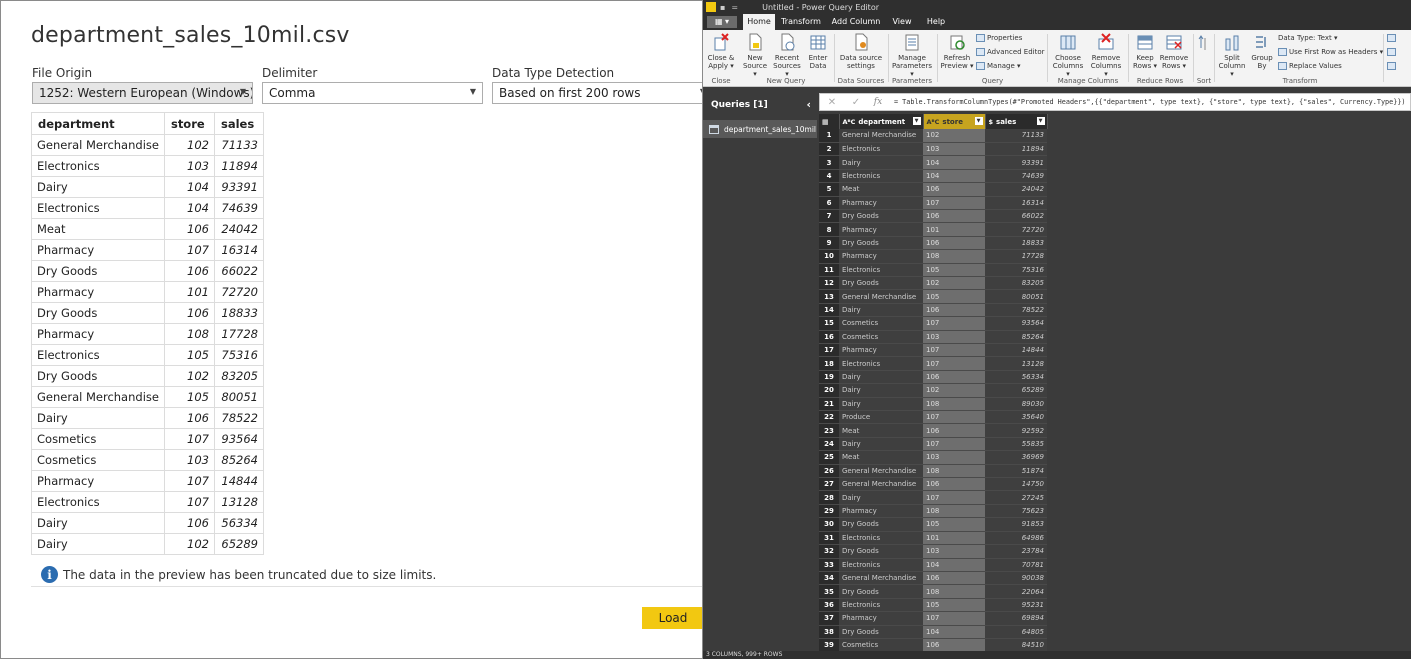 The height and width of the screenshot is (659, 1411). What do you see at coordinates (829, 444) in the screenshot?
I see `grid-row-number: 24` at bounding box center [829, 444].